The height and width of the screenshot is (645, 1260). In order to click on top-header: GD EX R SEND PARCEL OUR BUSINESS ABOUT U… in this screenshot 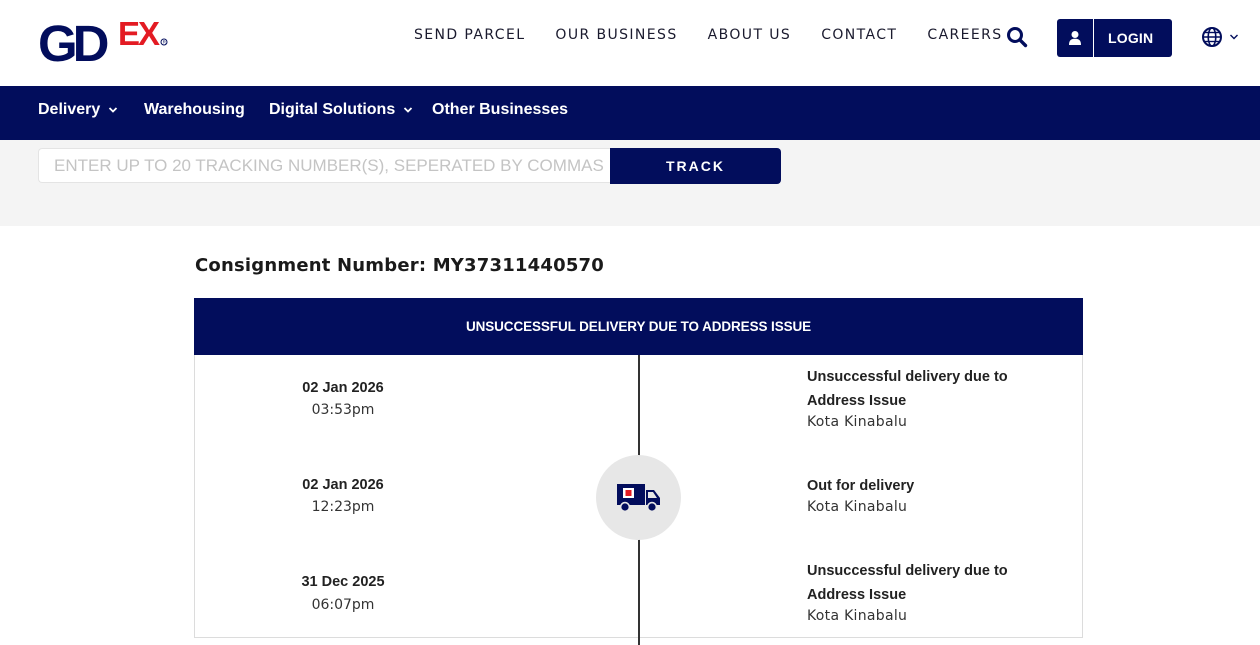, I will do `click(630, 43)`.